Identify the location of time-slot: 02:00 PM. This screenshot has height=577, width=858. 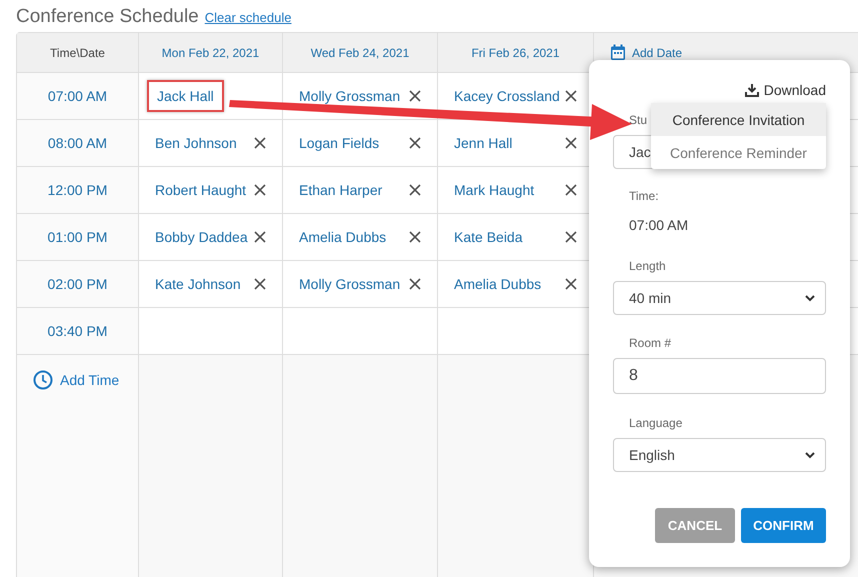
(78, 284).